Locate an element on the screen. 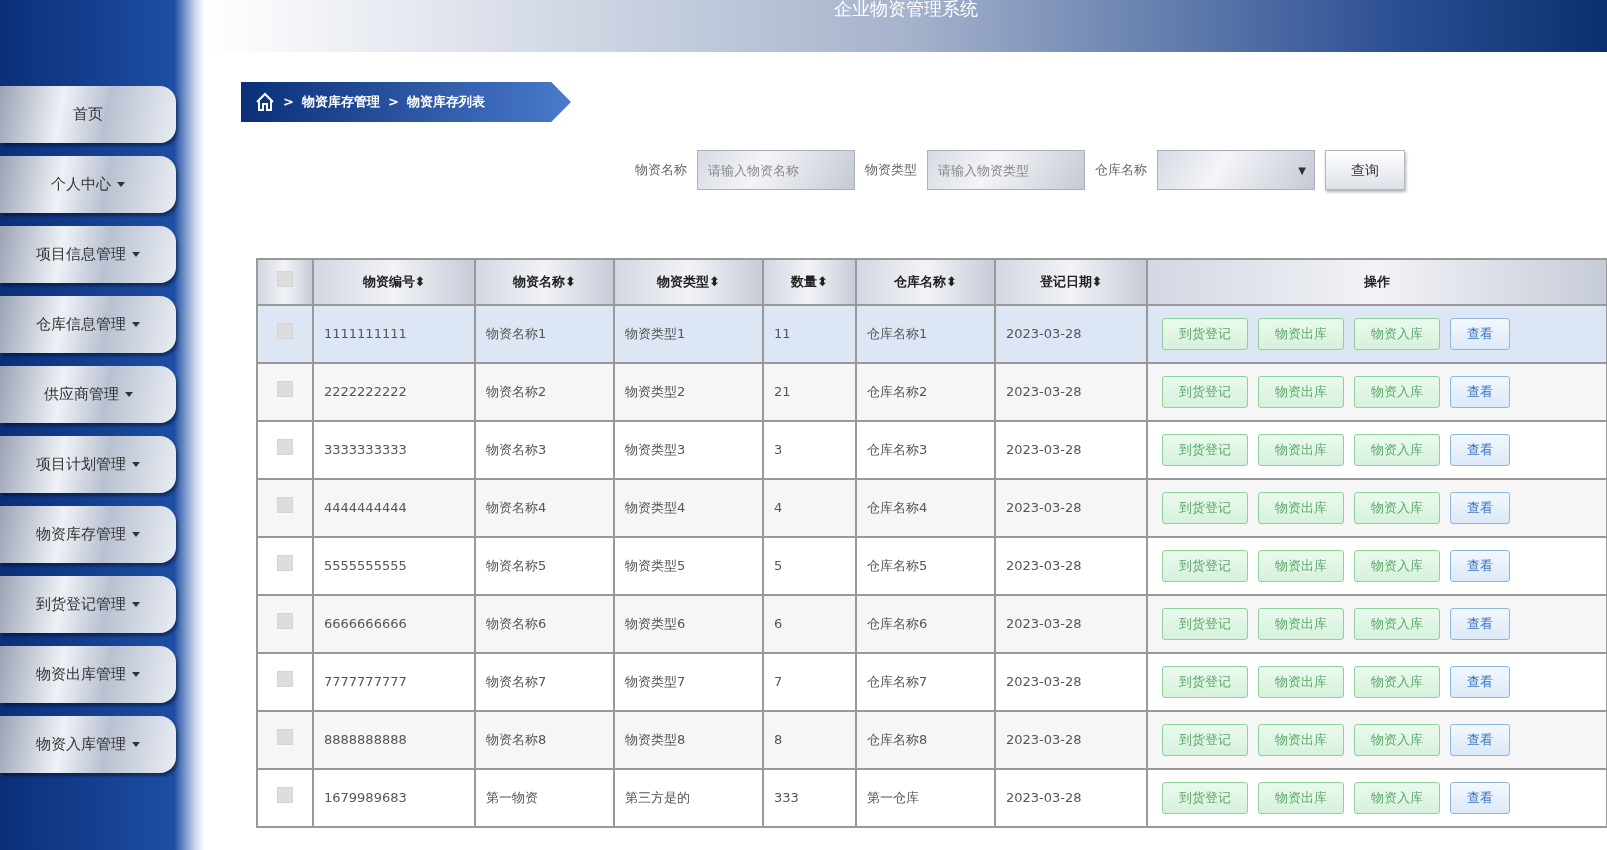  column-header: 仓库名称⬍ is located at coordinates (925, 282).